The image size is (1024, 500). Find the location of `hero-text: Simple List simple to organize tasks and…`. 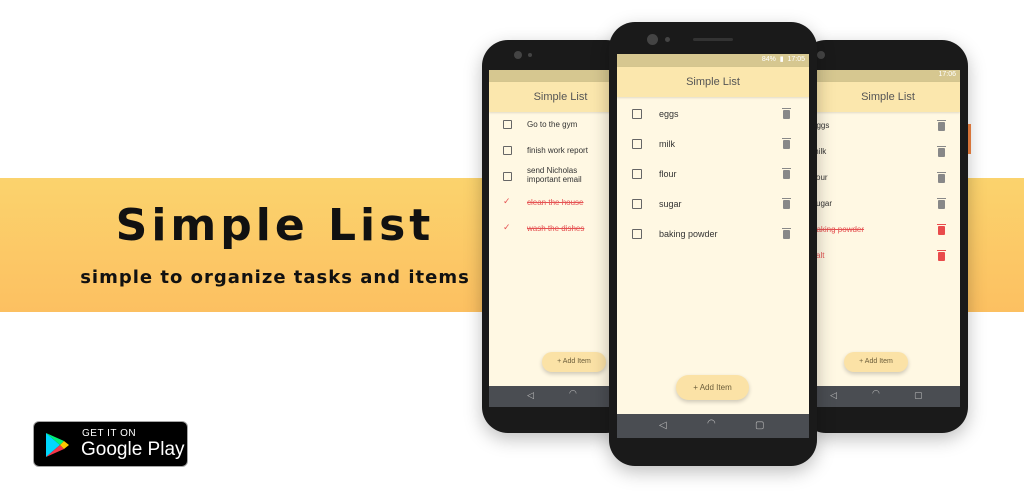

hero-text: Simple List simple to organize tasks and… is located at coordinates (275, 244).